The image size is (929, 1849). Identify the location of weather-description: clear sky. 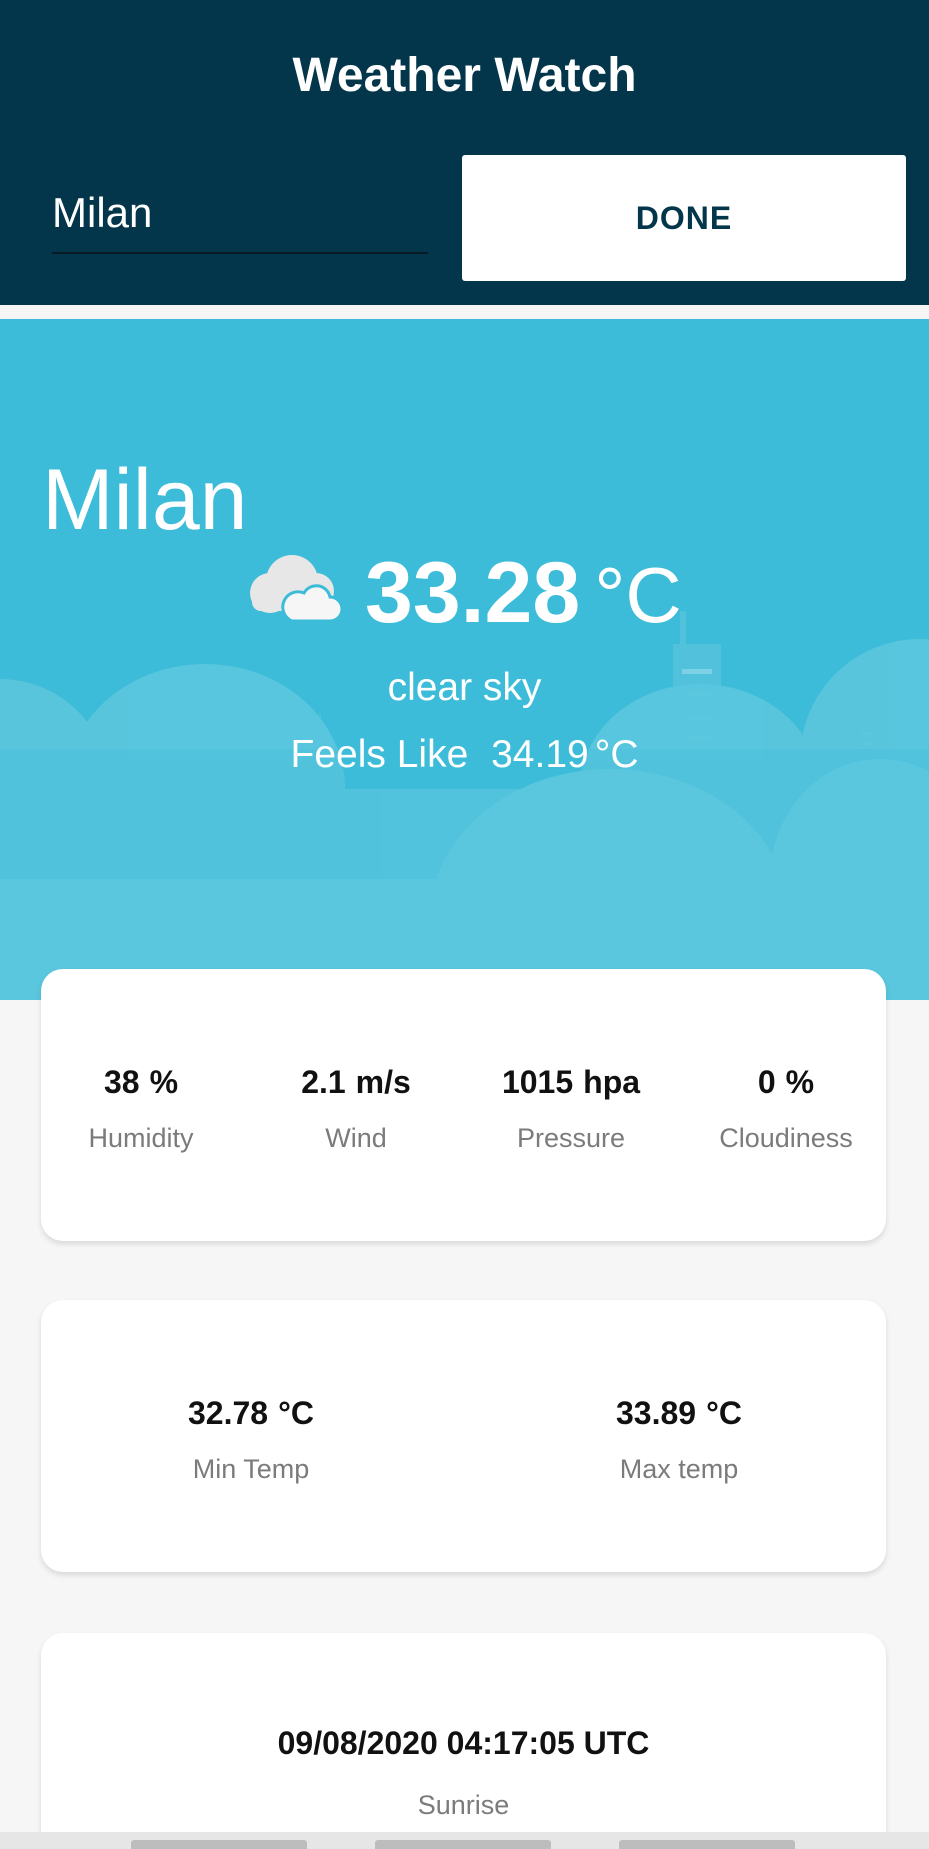
(464, 687).